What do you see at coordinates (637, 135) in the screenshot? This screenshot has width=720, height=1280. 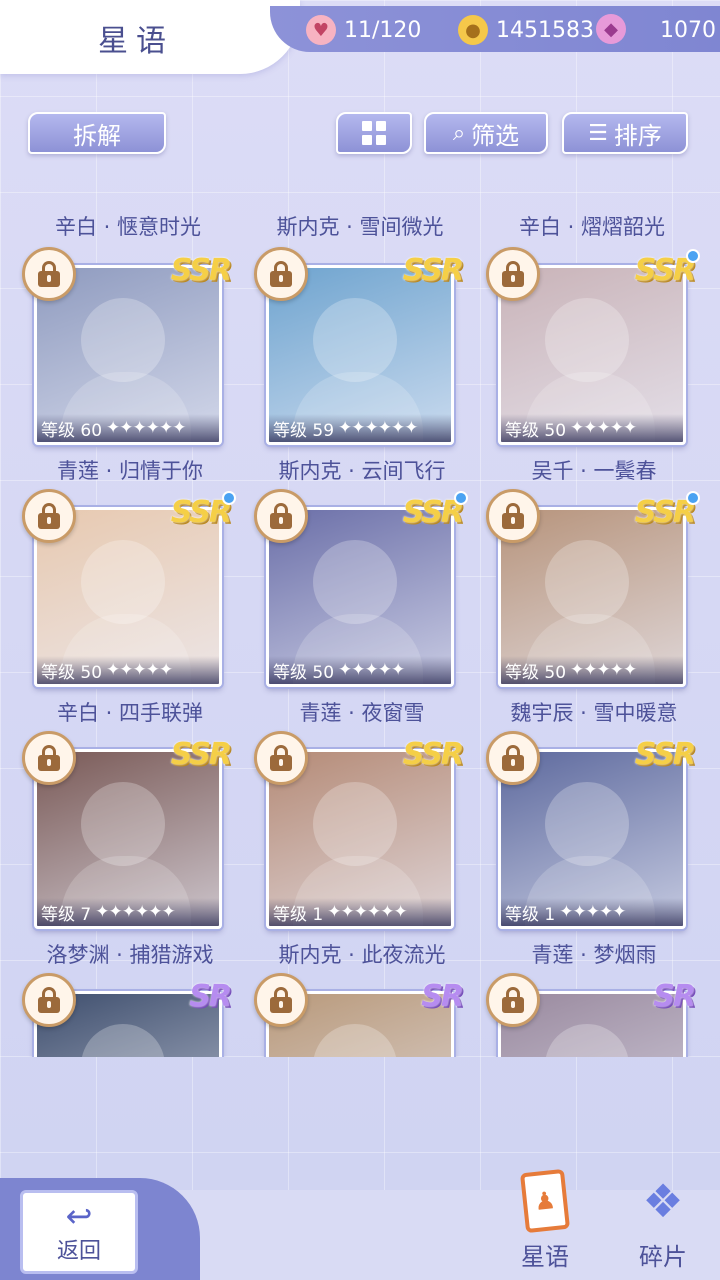 I see `sort-label: 排序` at bounding box center [637, 135].